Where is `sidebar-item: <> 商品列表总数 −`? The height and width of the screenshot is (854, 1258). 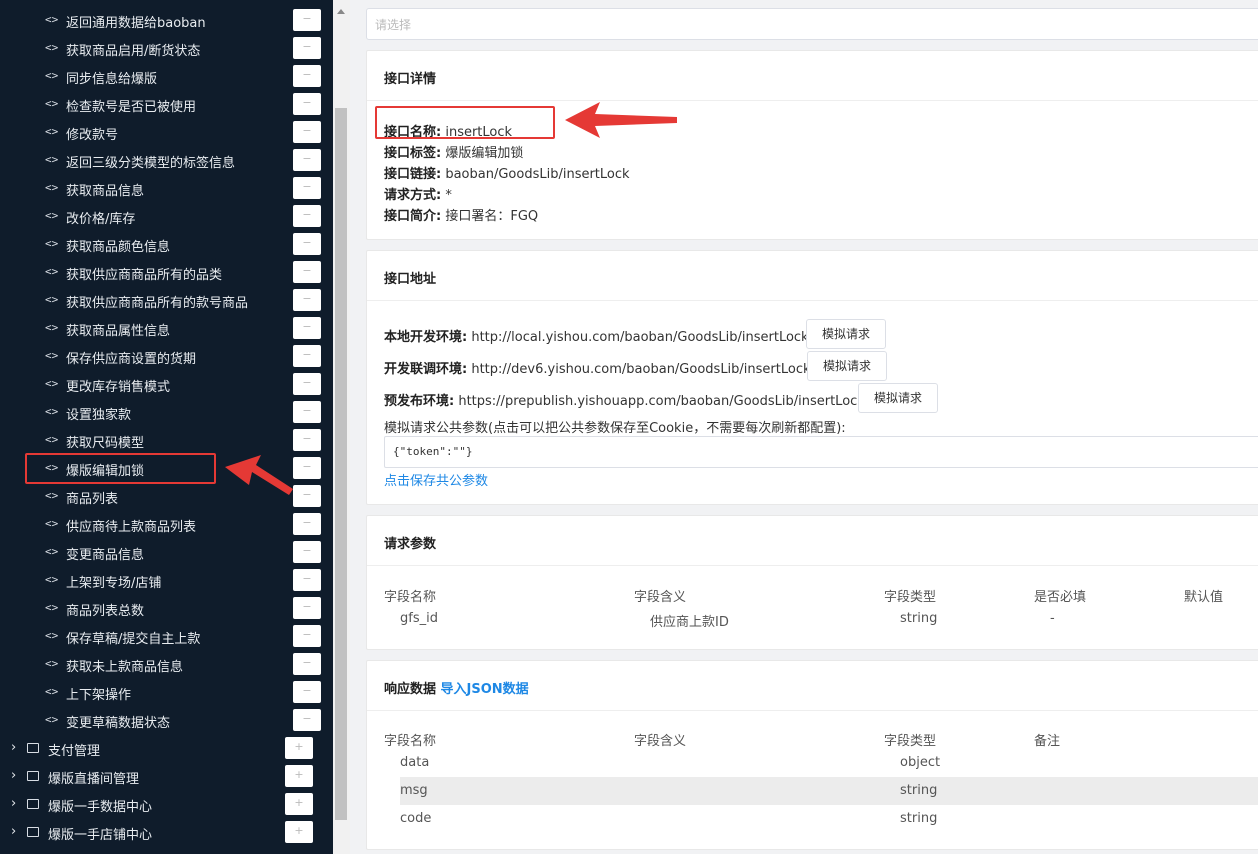
sidebar-item: <> 商品列表总数 − is located at coordinates (166, 608).